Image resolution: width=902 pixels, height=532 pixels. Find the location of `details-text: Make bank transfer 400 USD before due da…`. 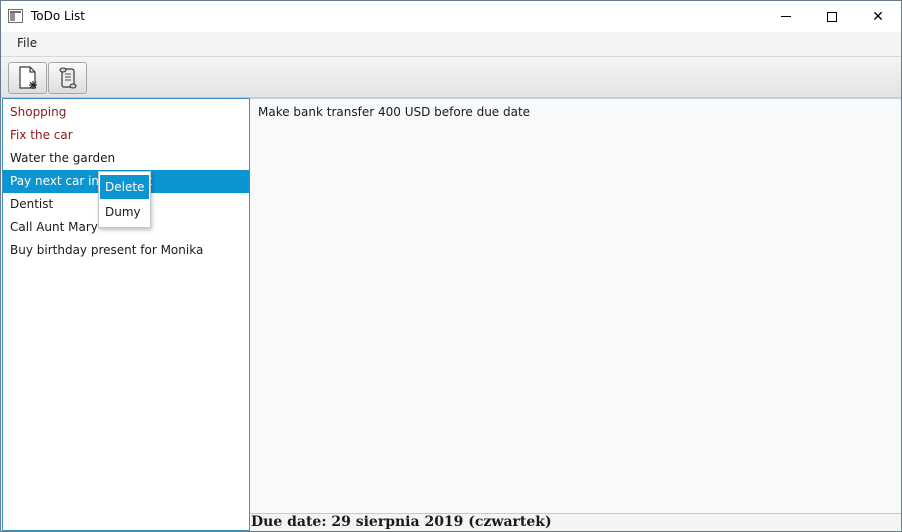

details-text: Make bank transfer 400 USD before due da… is located at coordinates (394, 112).